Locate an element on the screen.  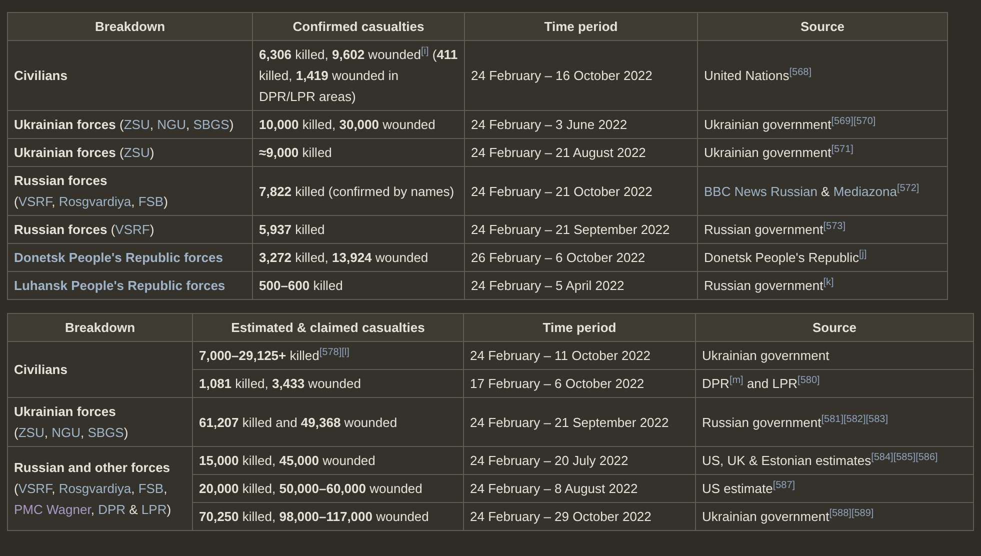
link: Donetsk People's Republic forces is located at coordinates (118, 257).